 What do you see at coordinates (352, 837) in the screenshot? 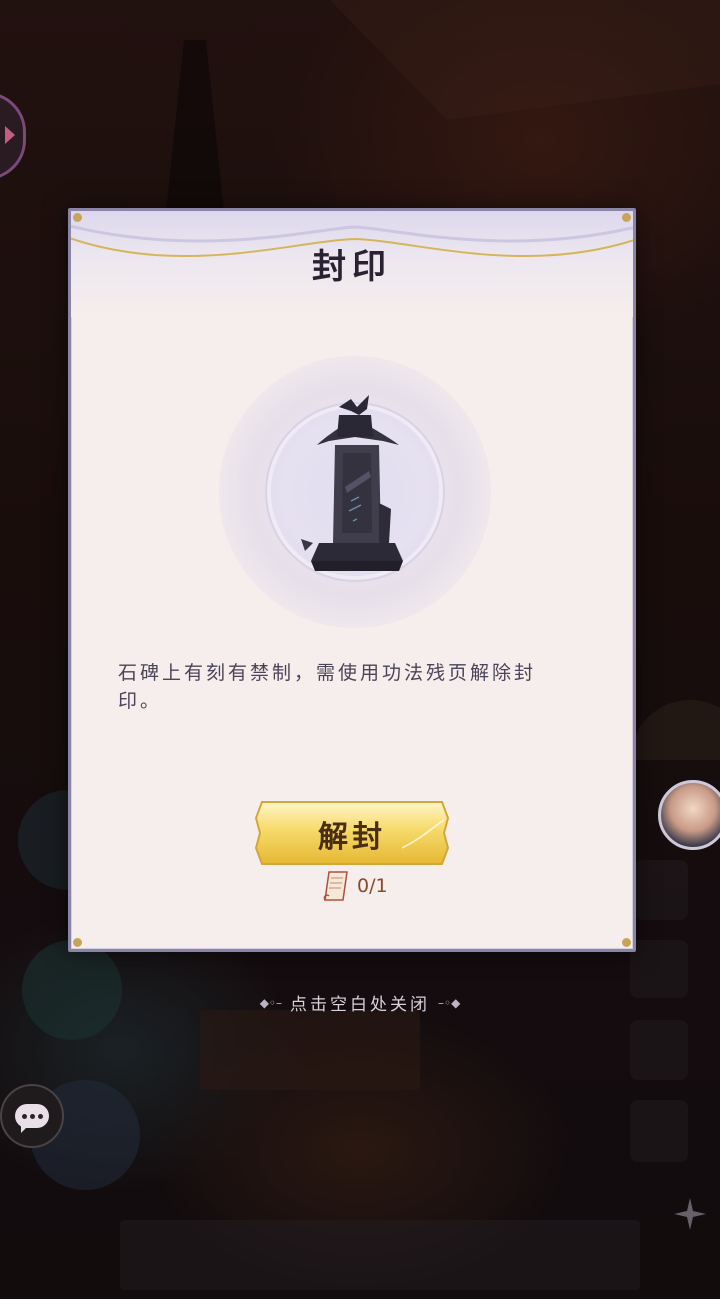
I see `unseal-button-label: 解封` at bounding box center [352, 837].